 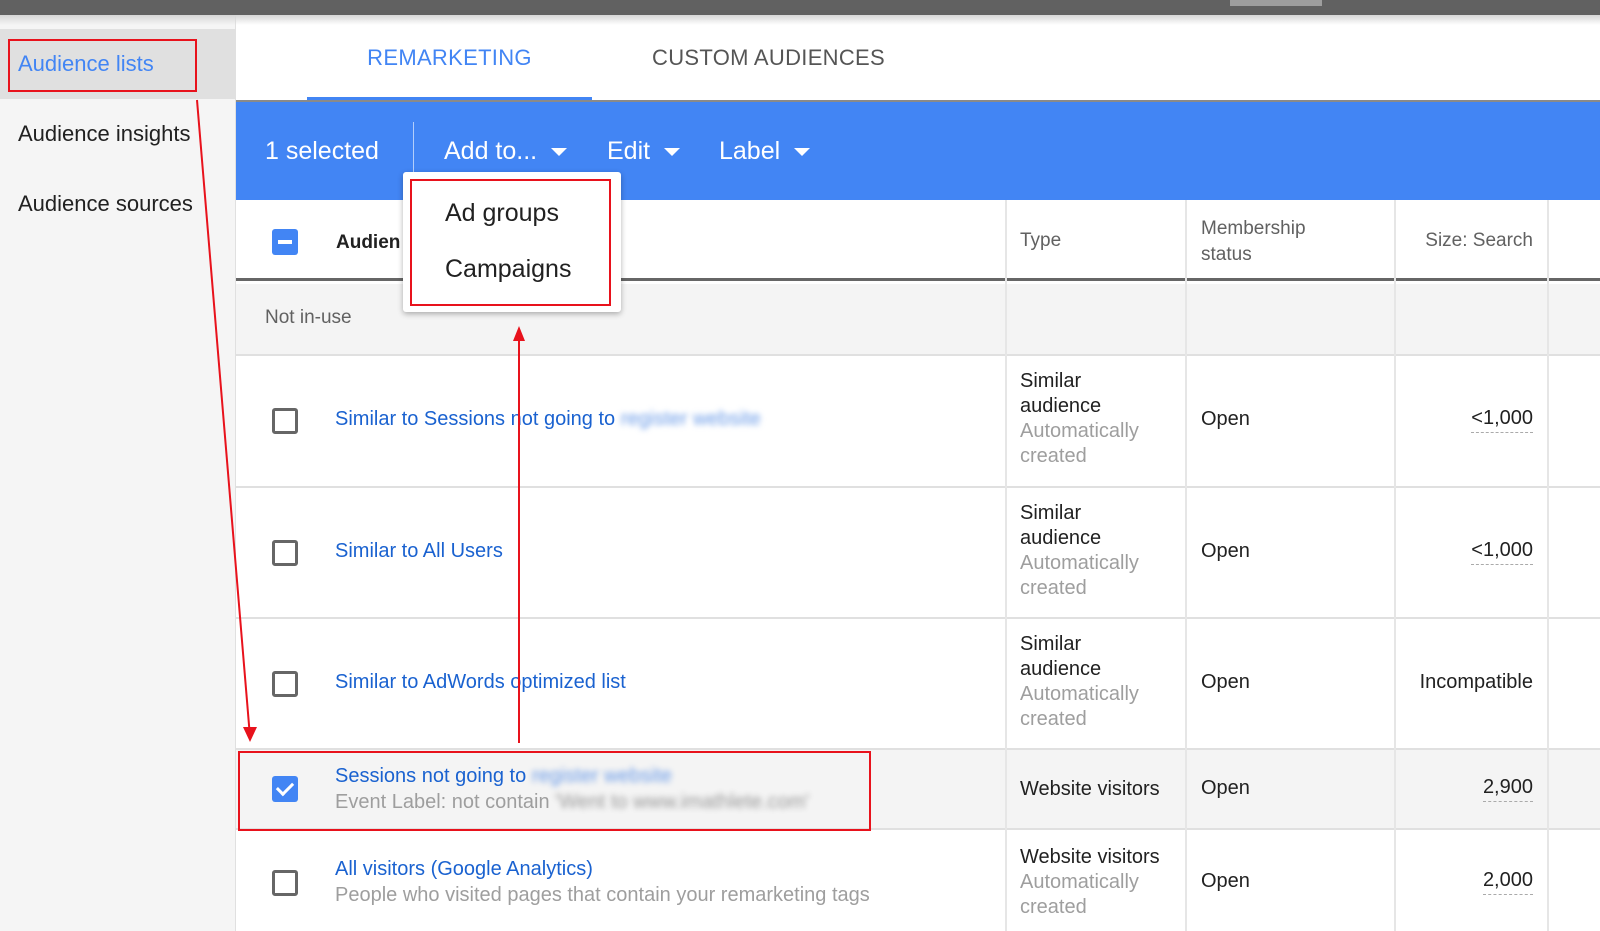 What do you see at coordinates (1507, 882) in the screenshot?
I see `size-value: 2,000` at bounding box center [1507, 882].